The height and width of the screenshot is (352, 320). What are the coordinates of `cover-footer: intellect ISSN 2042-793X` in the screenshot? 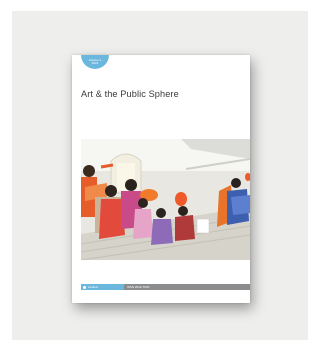 It's located at (165, 287).